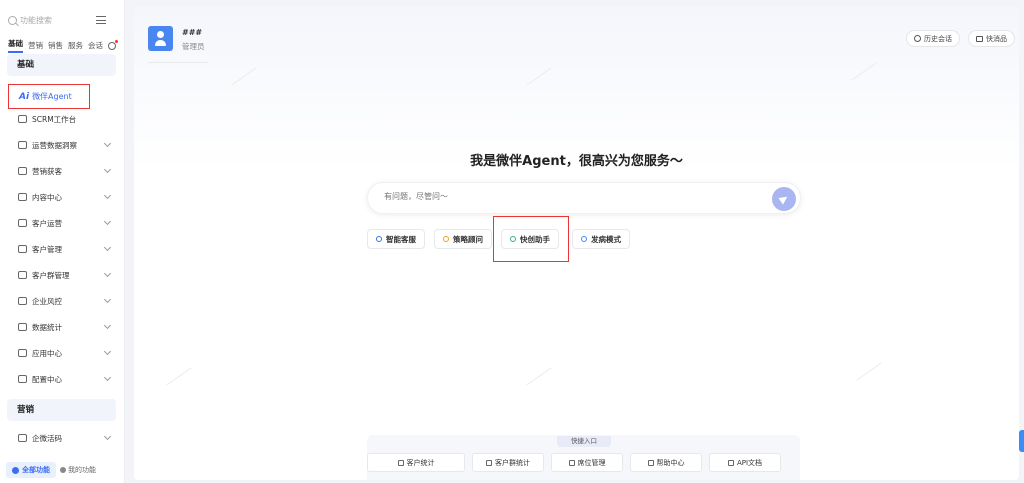 The image size is (1024, 483). Describe the element at coordinates (160, 38) in the screenshot. I see `avatar` at that location.